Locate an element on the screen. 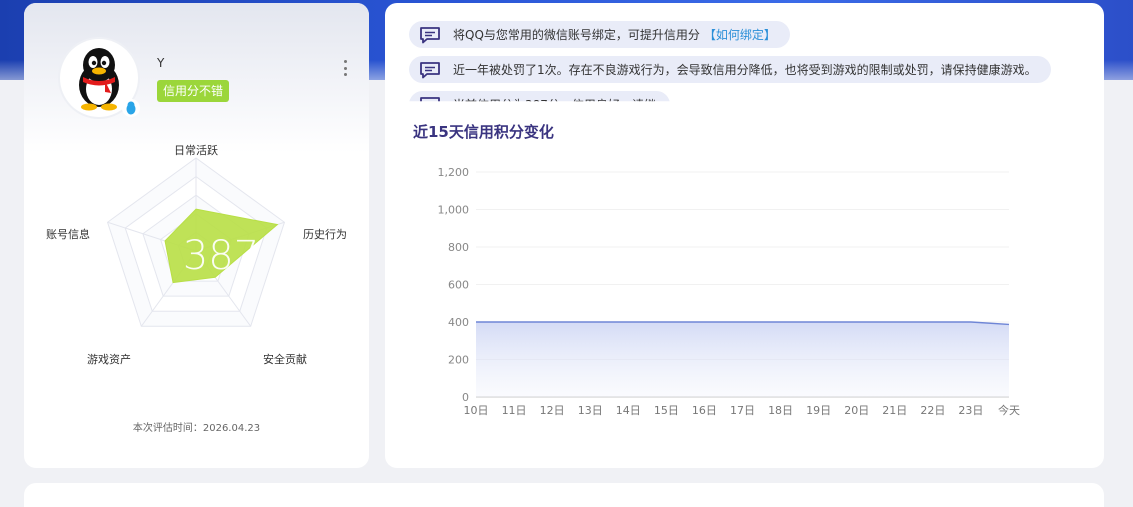  qq-badge-icon is located at coordinates (131, 108).